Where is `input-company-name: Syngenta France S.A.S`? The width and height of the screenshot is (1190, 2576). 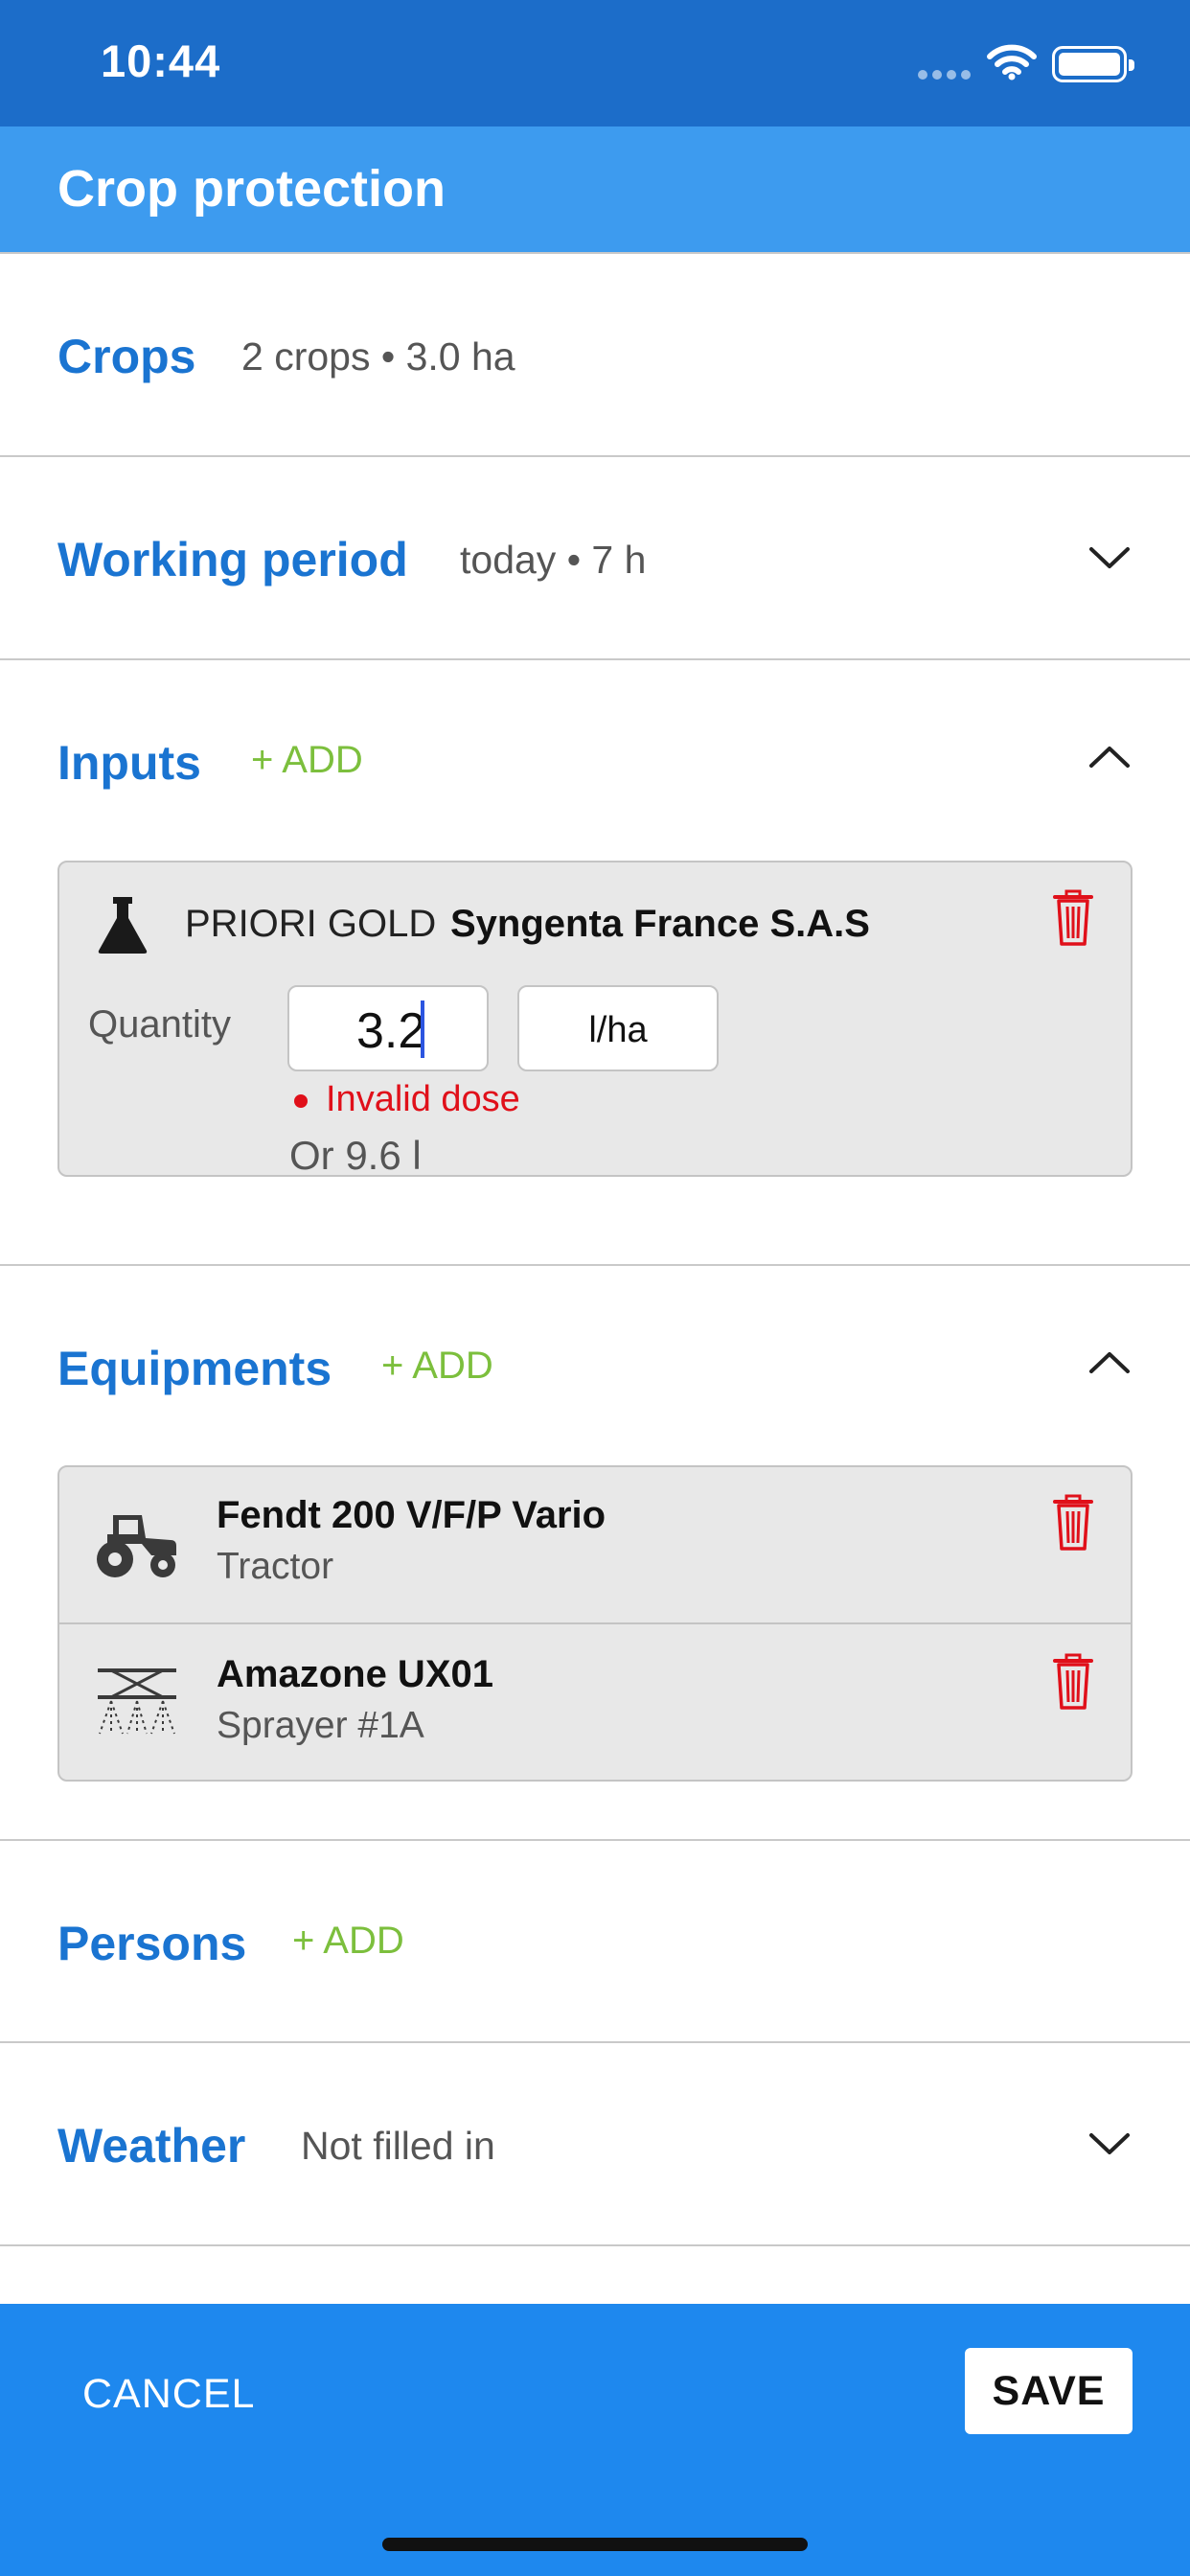
input-company-name: Syngenta France S.A.S is located at coordinates (660, 924).